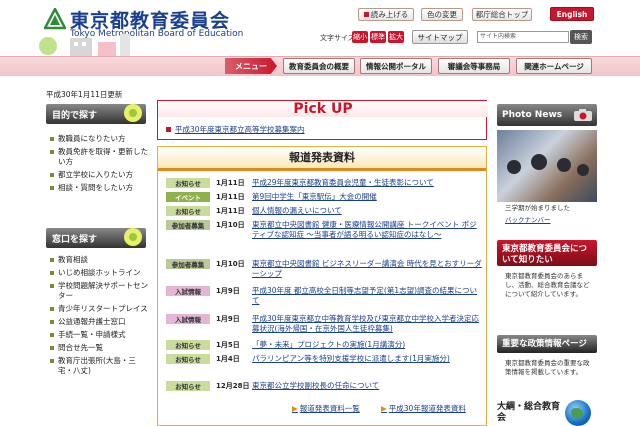 This screenshot has height=426, width=640. What do you see at coordinates (337, 38) in the screenshot?
I see `font-size-label: 文字サイズ` at bounding box center [337, 38].